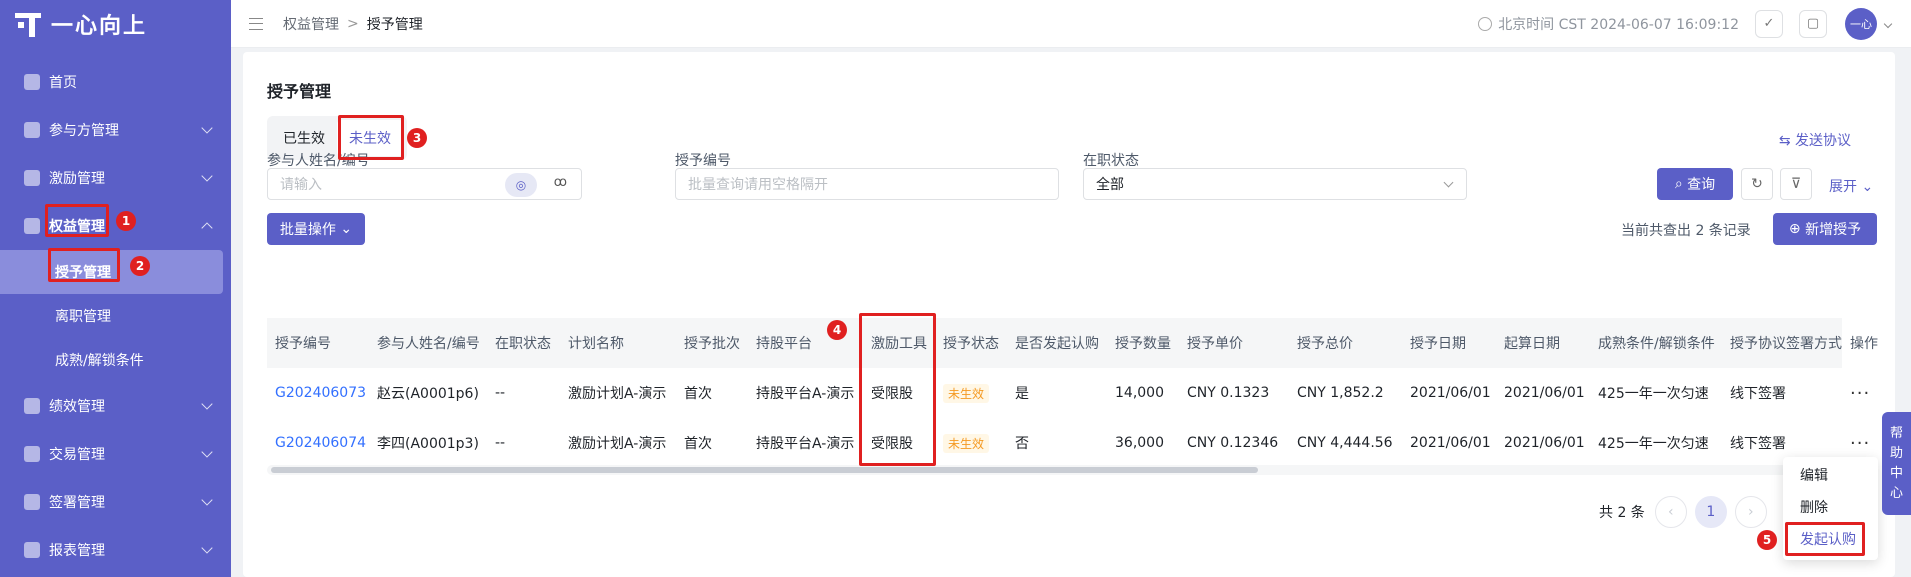 The height and width of the screenshot is (577, 1911). Describe the element at coordinates (892, 444) in the screenshot. I see `table-cell: 受限股` at that location.